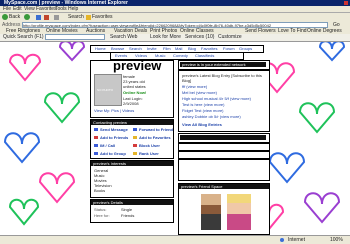 The width and height of the screenshot is (350, 244). I want to click on refresh-icon, so click(38, 17).